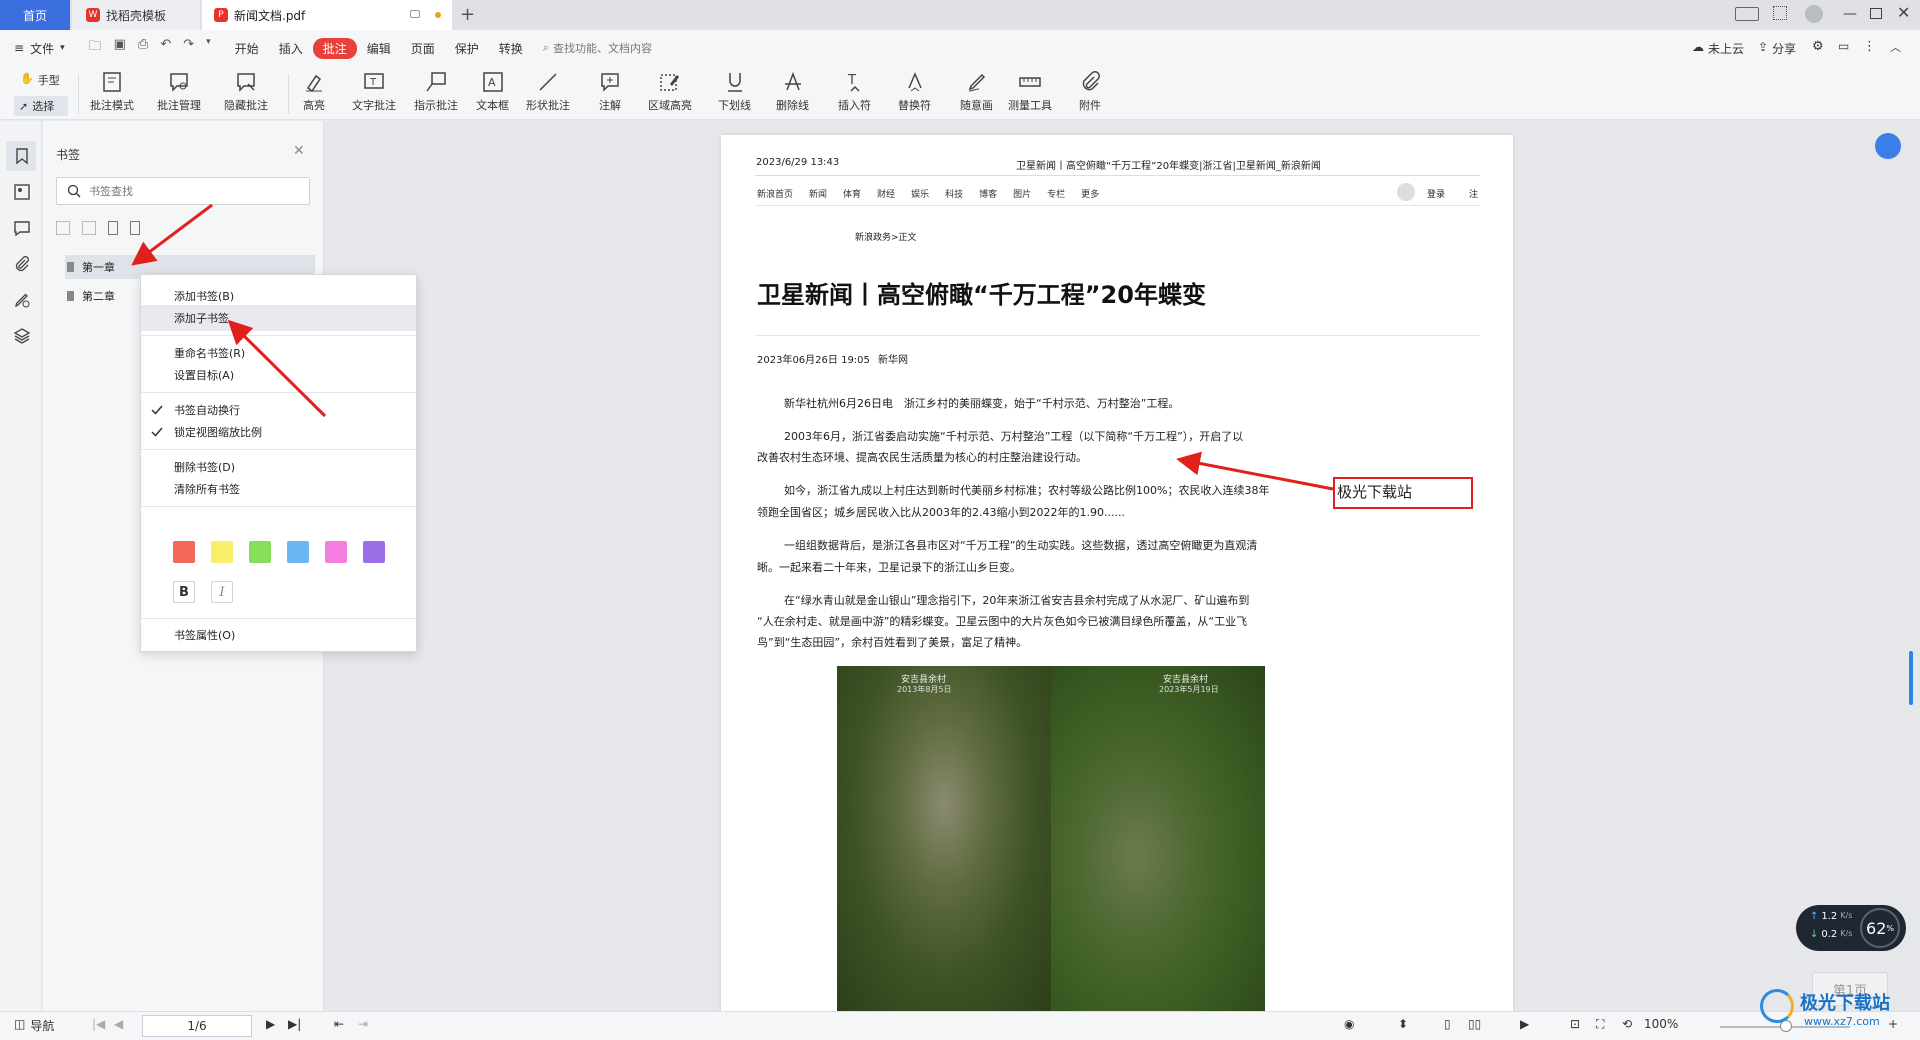 This screenshot has height=1040, width=1920. Describe the element at coordinates (379, 48) in the screenshot. I see `menu-edit: 编辑` at that location.